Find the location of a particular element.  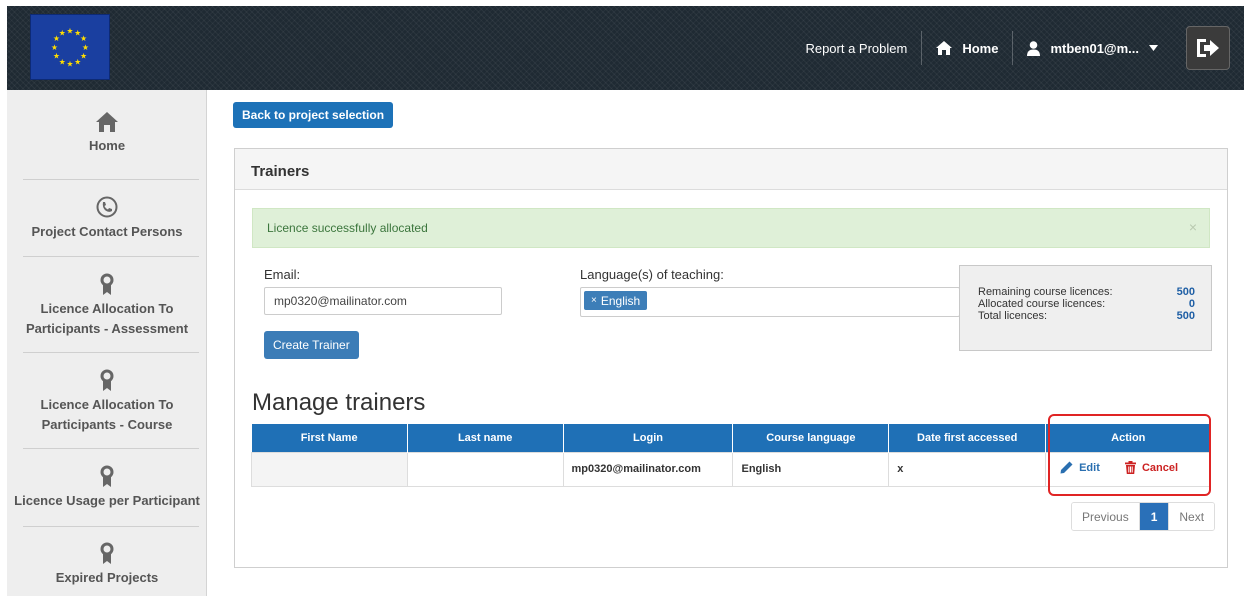

edit-button: Edit is located at coordinates (1080, 467).